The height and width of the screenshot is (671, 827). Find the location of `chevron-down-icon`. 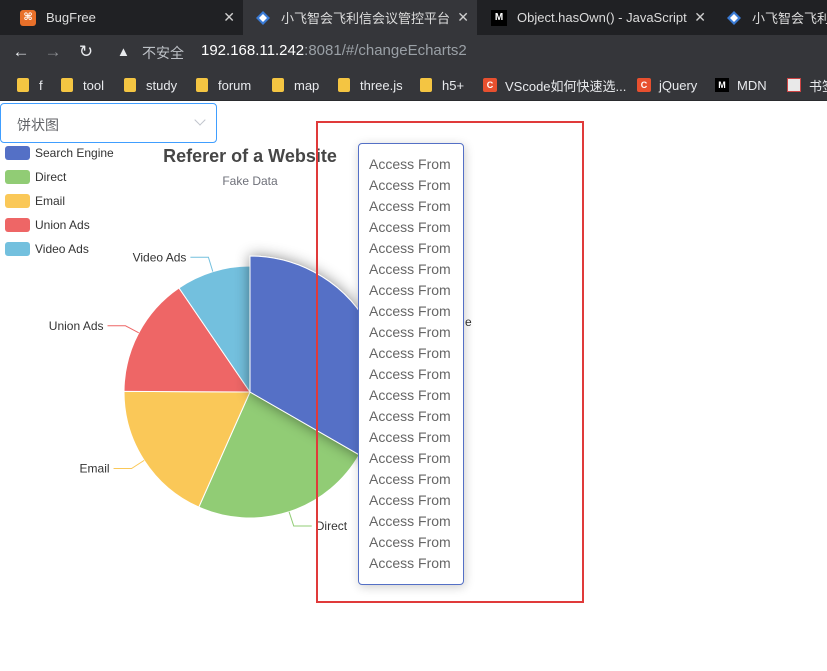

chevron-down-icon is located at coordinates (200, 120).